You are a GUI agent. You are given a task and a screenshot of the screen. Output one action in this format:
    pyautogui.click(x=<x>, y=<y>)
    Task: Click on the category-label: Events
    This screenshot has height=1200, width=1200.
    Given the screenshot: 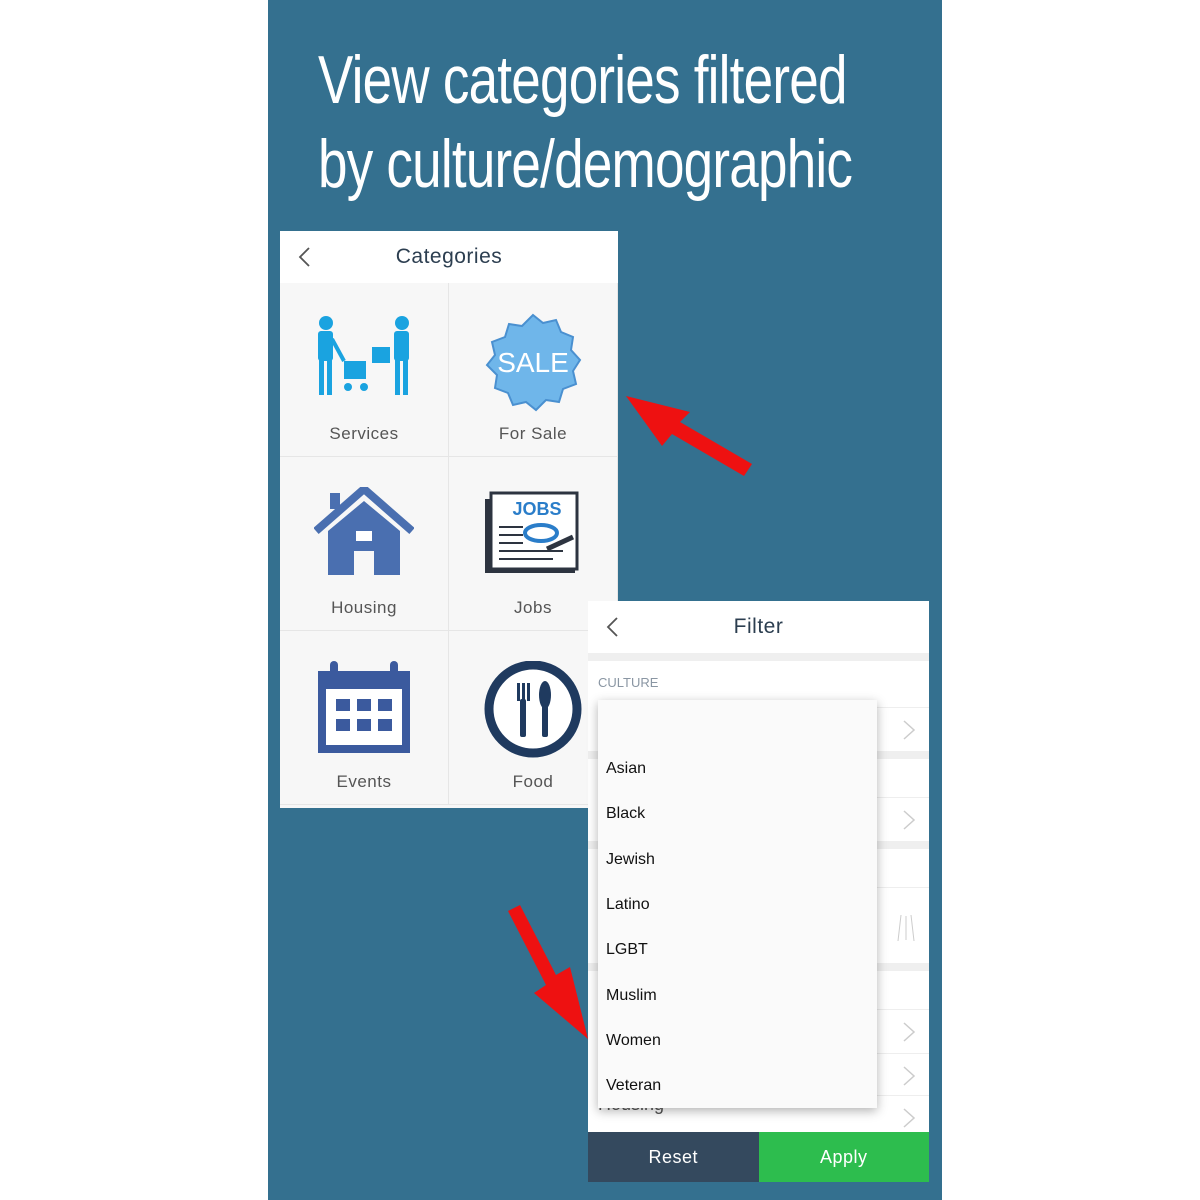 What is the action you would take?
    pyautogui.click(x=364, y=781)
    